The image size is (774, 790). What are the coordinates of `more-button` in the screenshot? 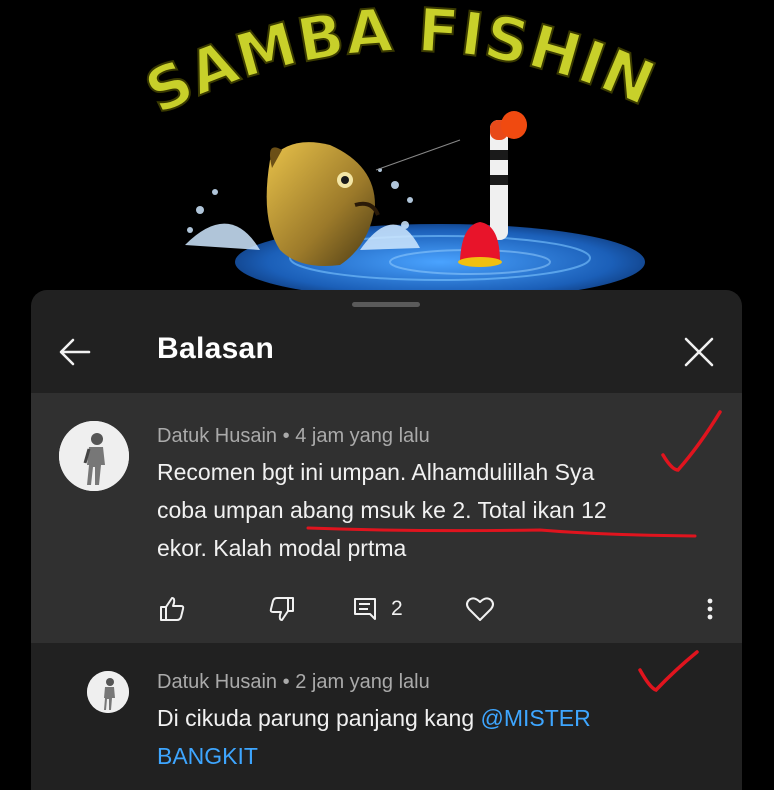 It's located at (710, 609).